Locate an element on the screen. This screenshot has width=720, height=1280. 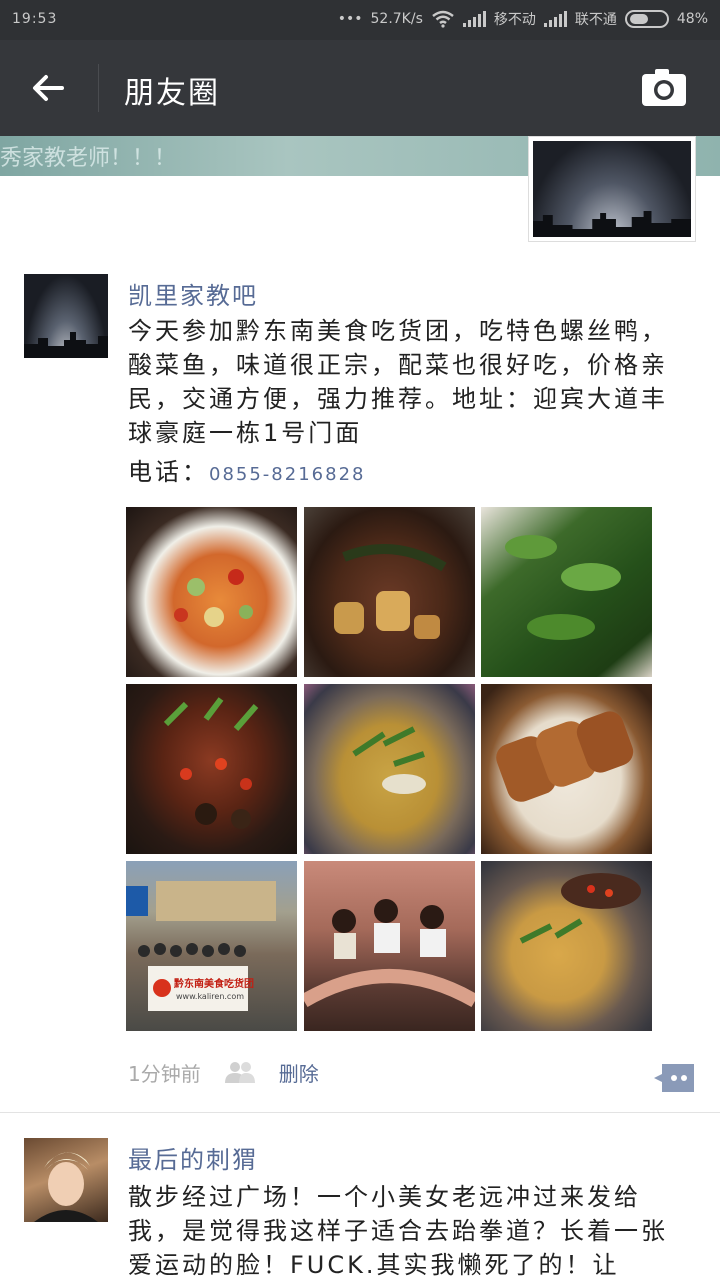
status-dots: ••• is located at coordinates (350, 19).